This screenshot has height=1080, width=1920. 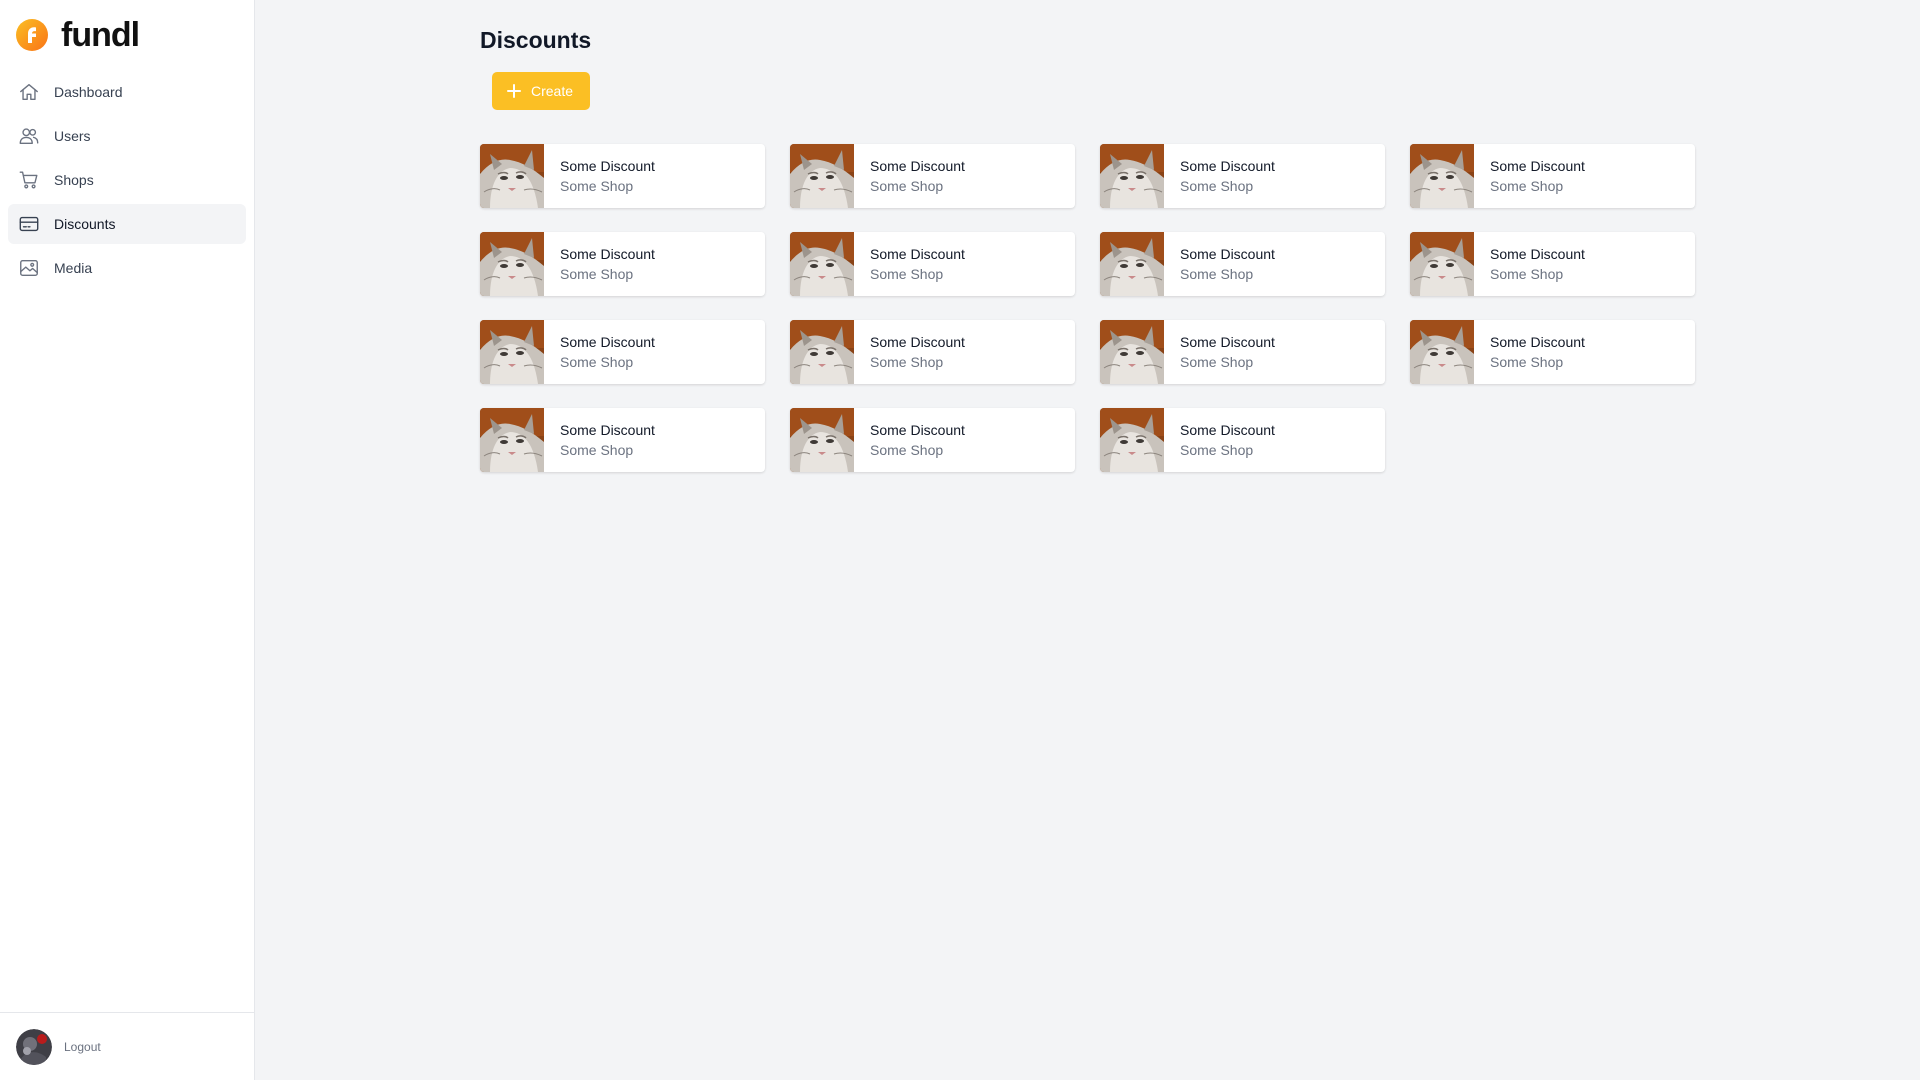 I want to click on credit-card-icon, so click(x=29, y=224).